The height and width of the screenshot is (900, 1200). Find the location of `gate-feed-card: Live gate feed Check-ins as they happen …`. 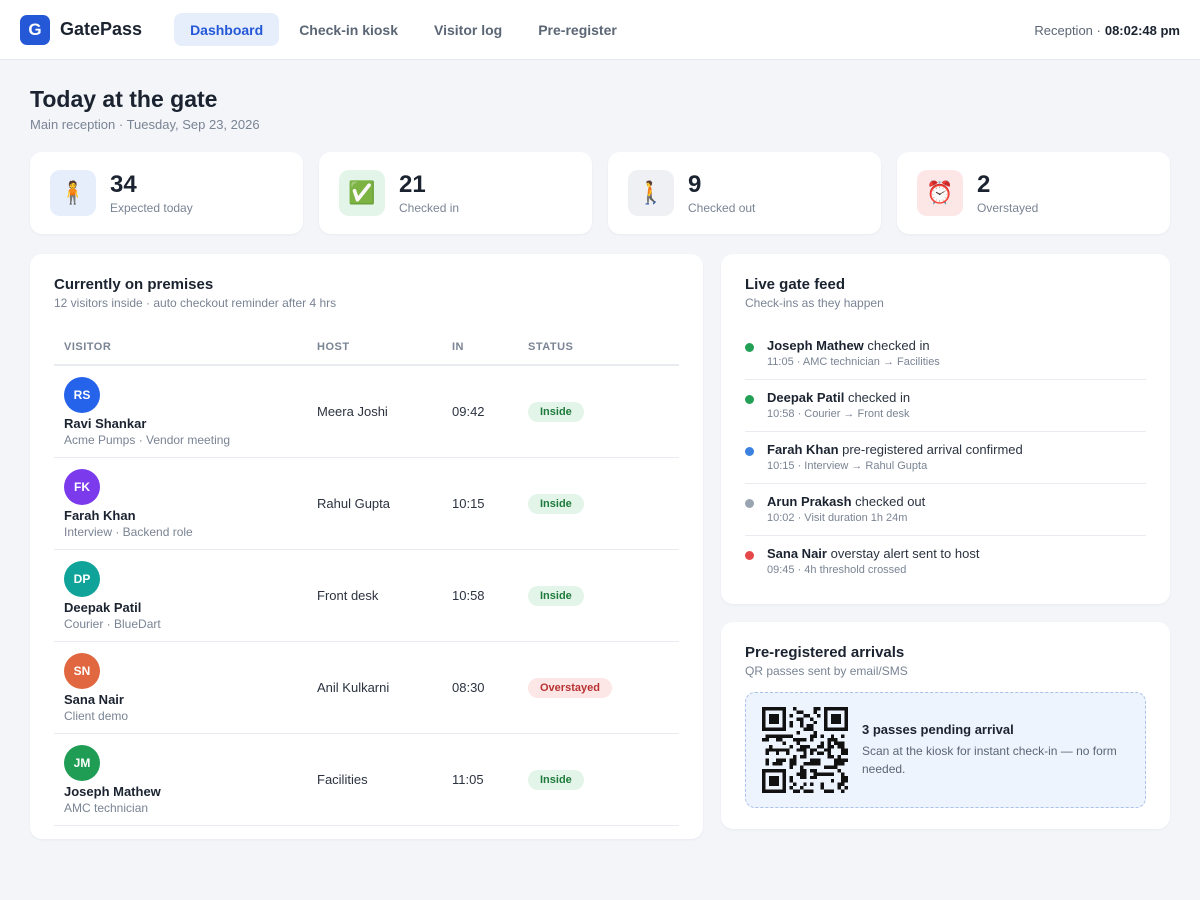

gate-feed-card: Live gate feed Check-ins as they happen … is located at coordinates (945, 429).